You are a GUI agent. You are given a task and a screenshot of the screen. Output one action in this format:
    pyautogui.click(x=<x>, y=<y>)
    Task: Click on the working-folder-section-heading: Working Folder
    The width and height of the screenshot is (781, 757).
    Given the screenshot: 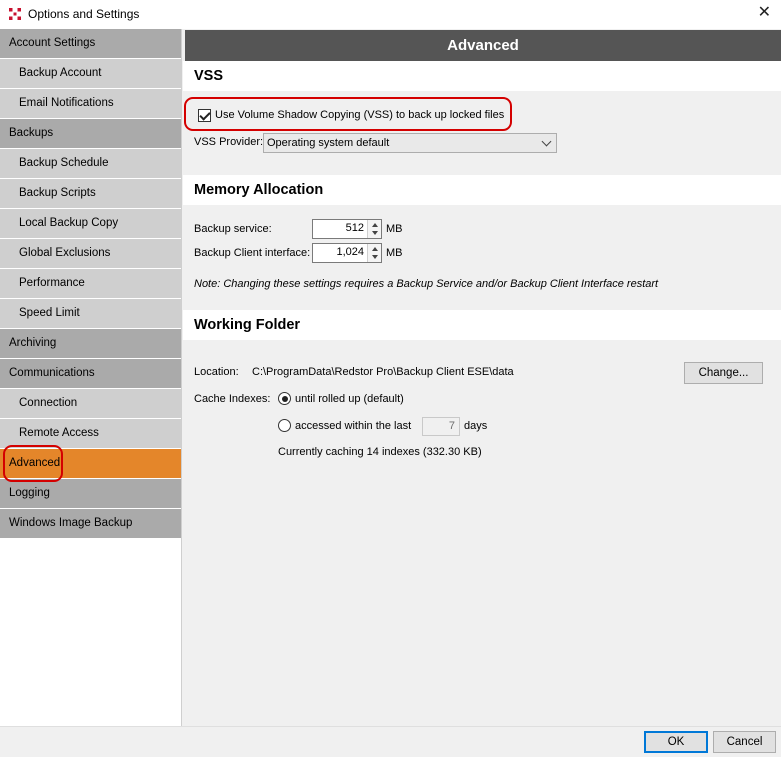 What is the action you would take?
    pyautogui.click(x=482, y=325)
    